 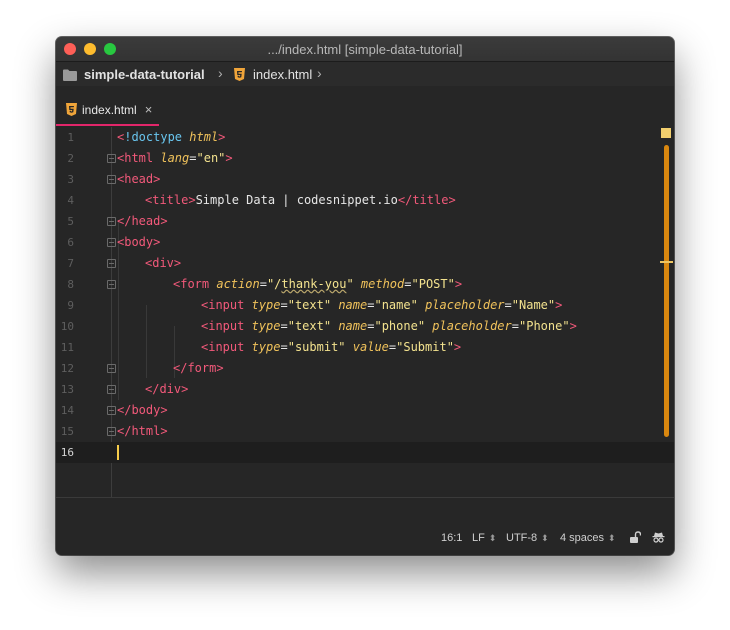 What do you see at coordinates (478, 538) in the screenshot?
I see `line-ending-label: LF` at bounding box center [478, 538].